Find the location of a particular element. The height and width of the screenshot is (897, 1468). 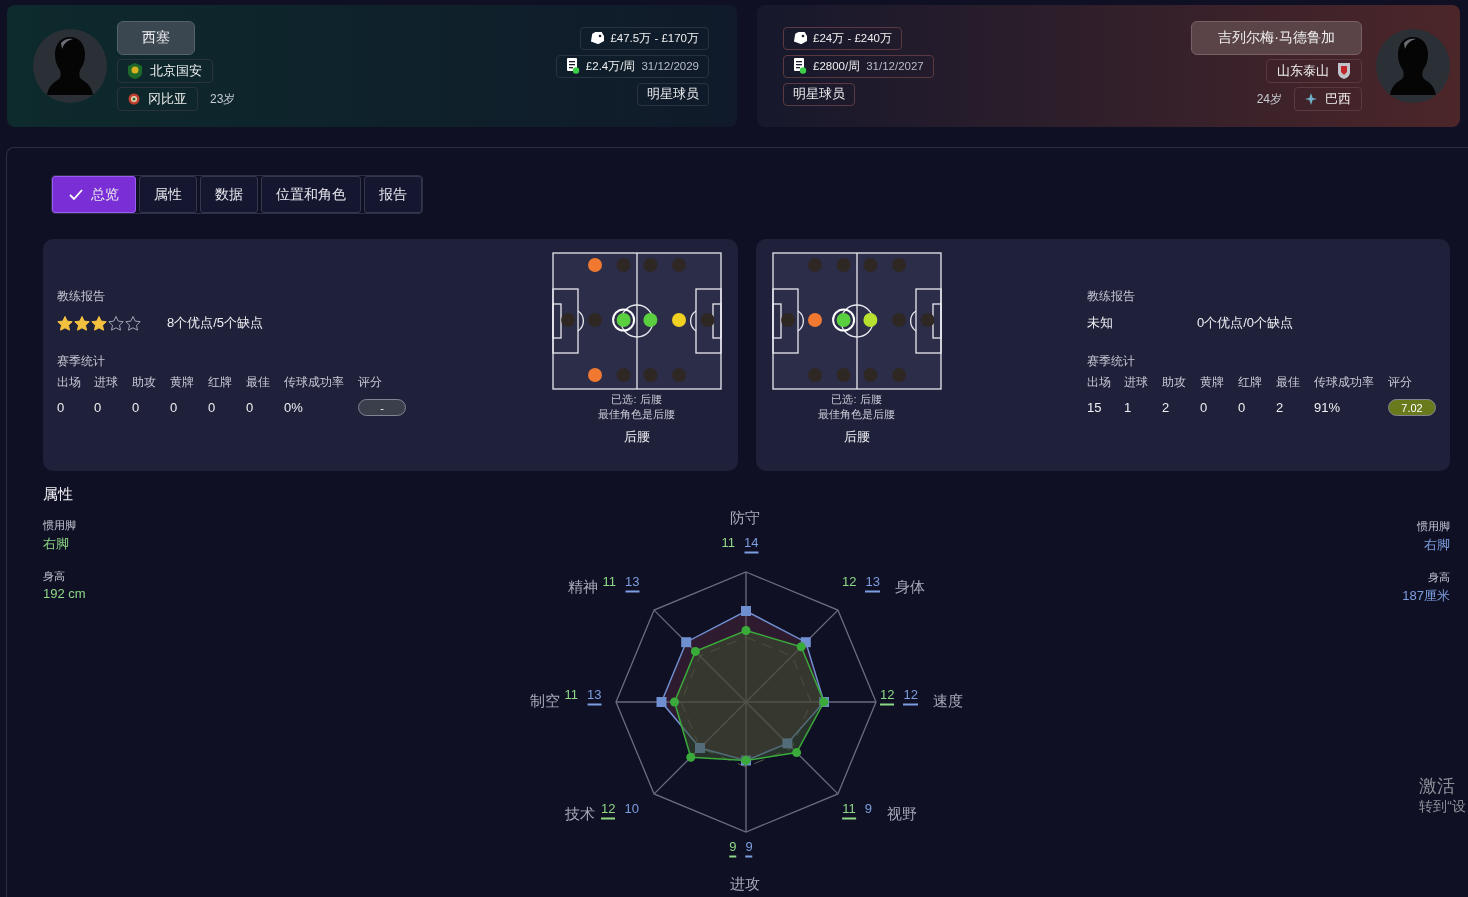

check-icon is located at coordinates (76, 194).